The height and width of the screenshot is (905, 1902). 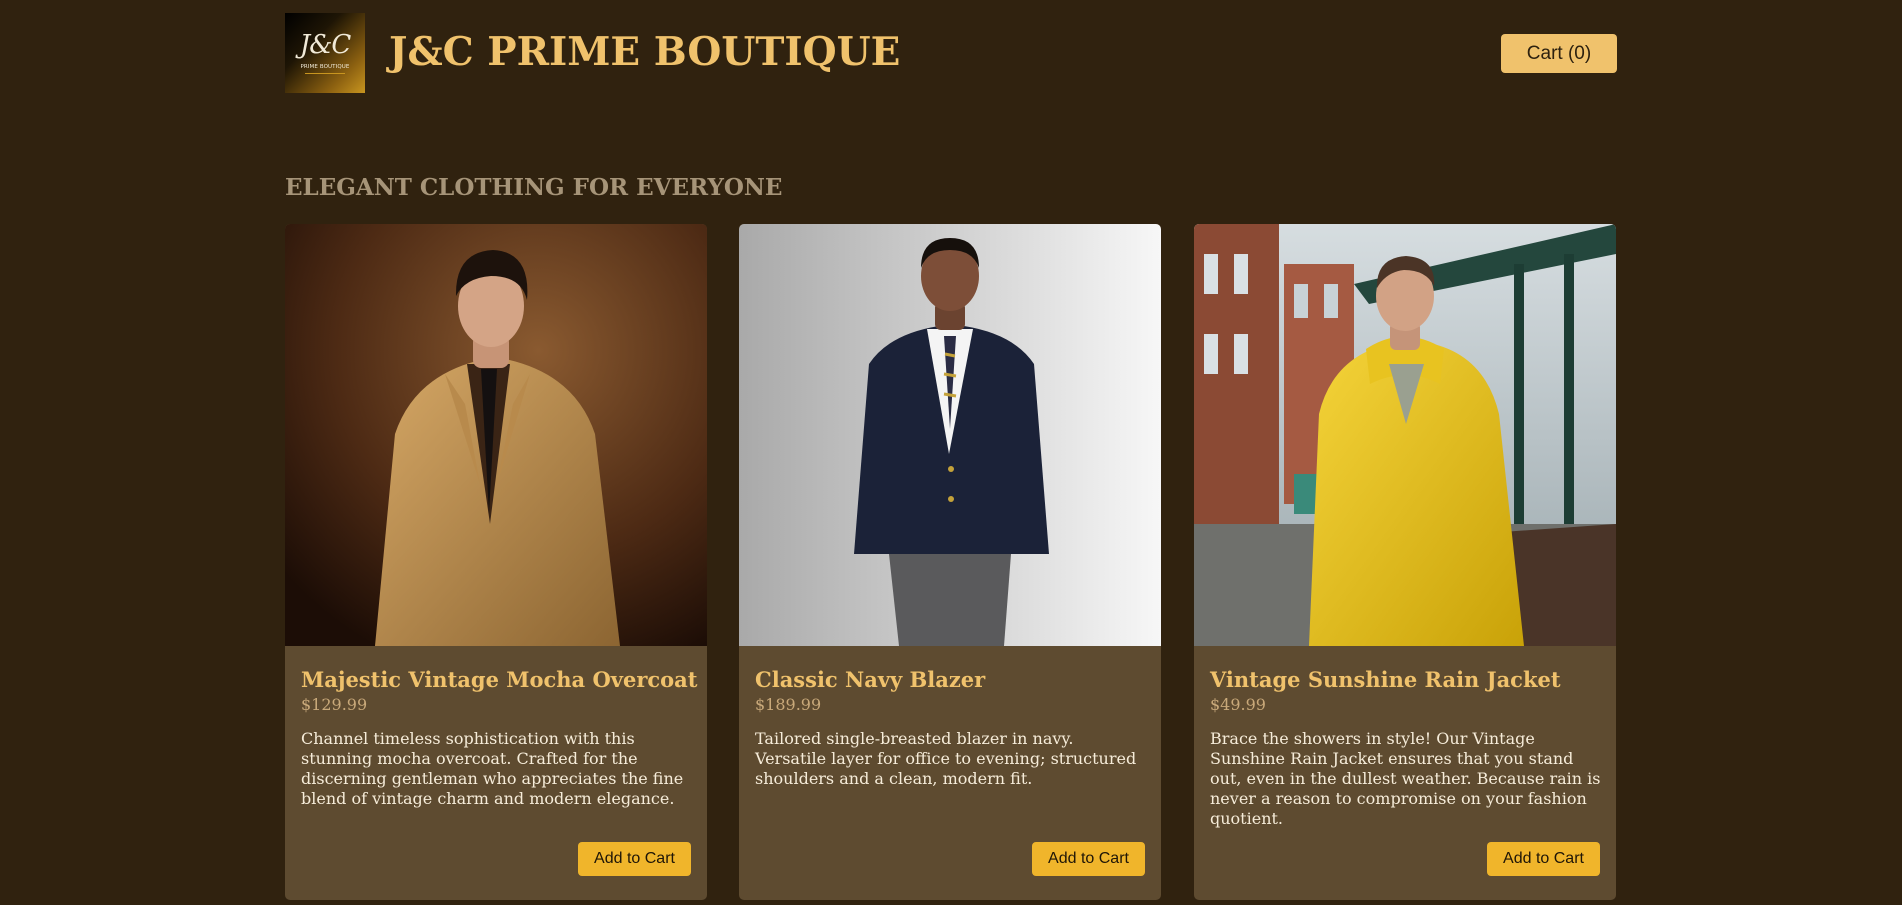 I want to click on brand-title: J&C PRIME BOUTIQUE, so click(x=645, y=52).